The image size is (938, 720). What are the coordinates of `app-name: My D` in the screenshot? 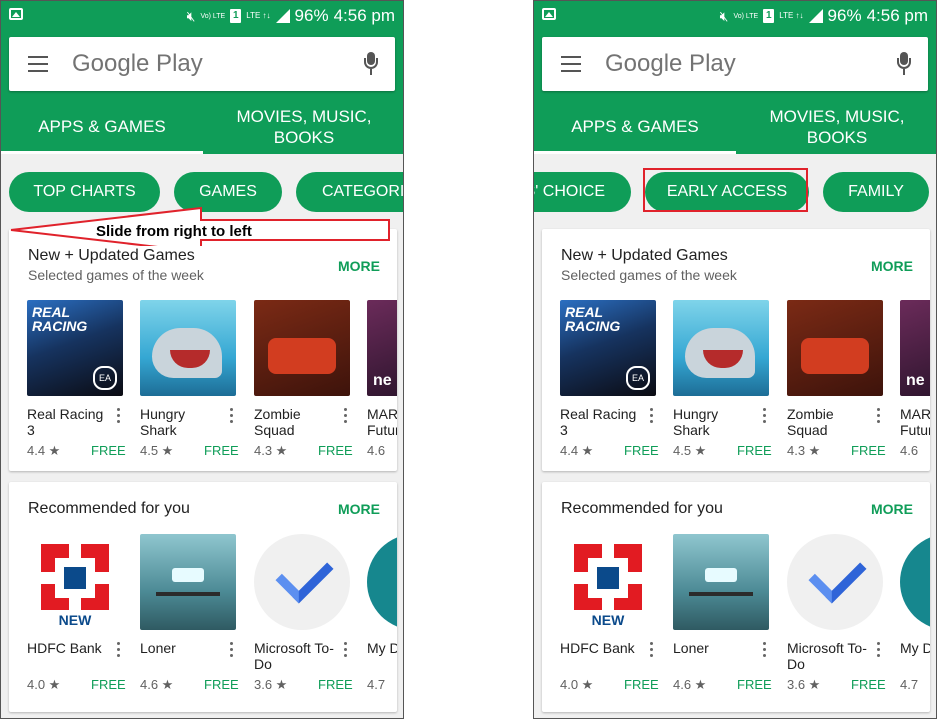 It's located at (915, 648).